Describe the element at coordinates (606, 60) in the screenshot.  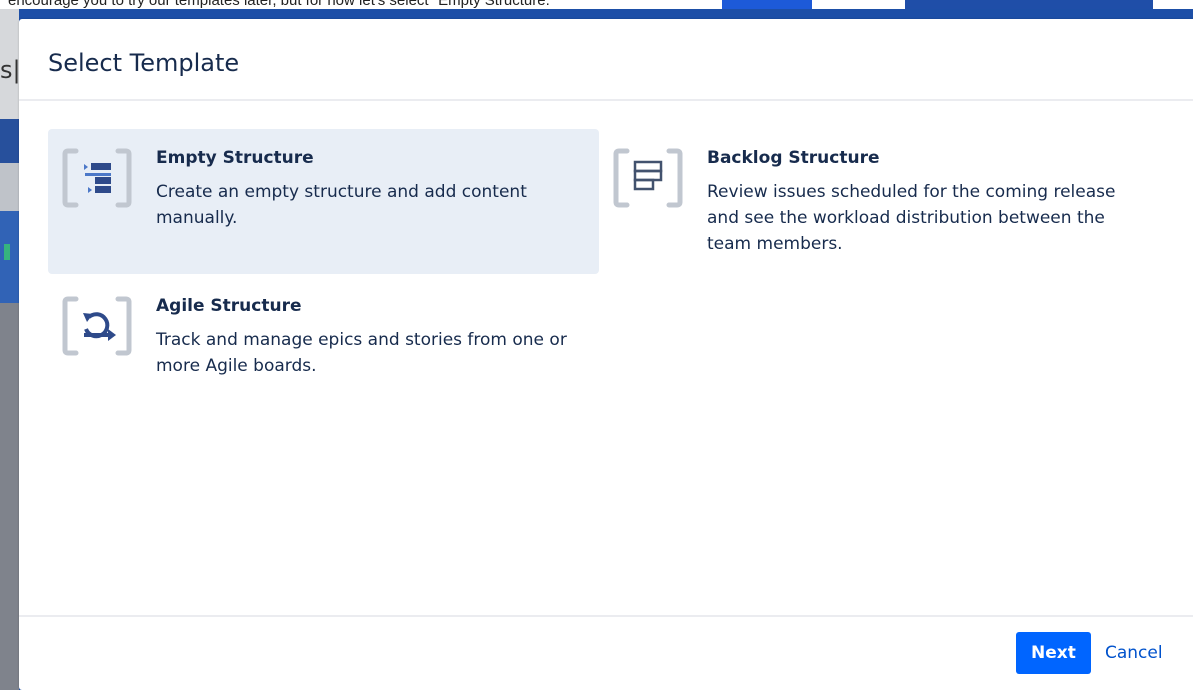
I see `dialog-header: Select Template` at that location.